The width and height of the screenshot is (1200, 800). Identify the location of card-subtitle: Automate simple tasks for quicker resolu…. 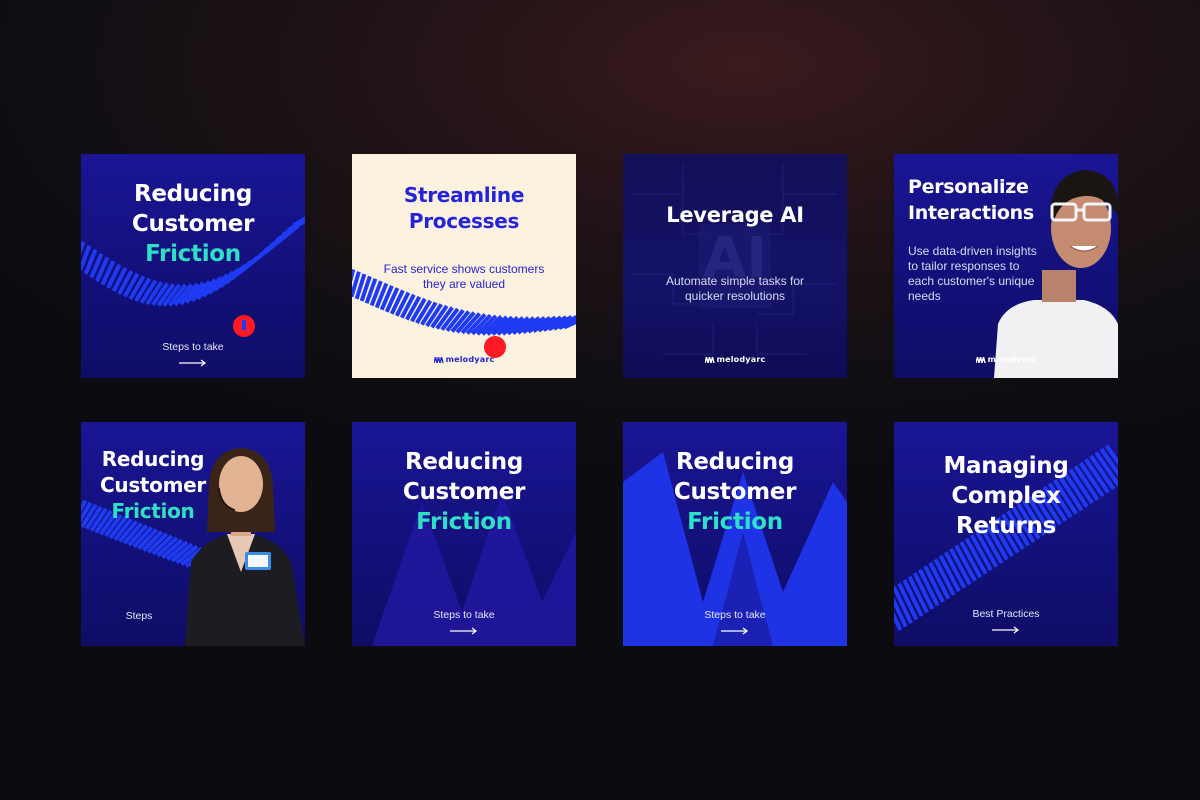
(735, 288).